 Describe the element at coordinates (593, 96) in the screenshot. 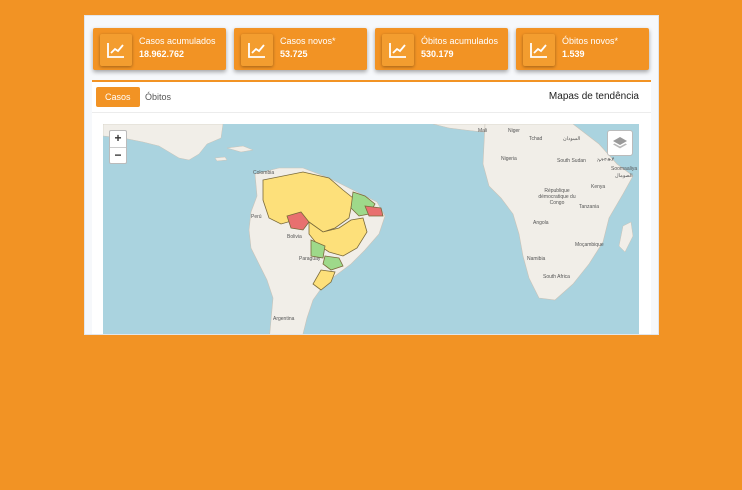

I see `section-title: Mapas de tendência` at that location.